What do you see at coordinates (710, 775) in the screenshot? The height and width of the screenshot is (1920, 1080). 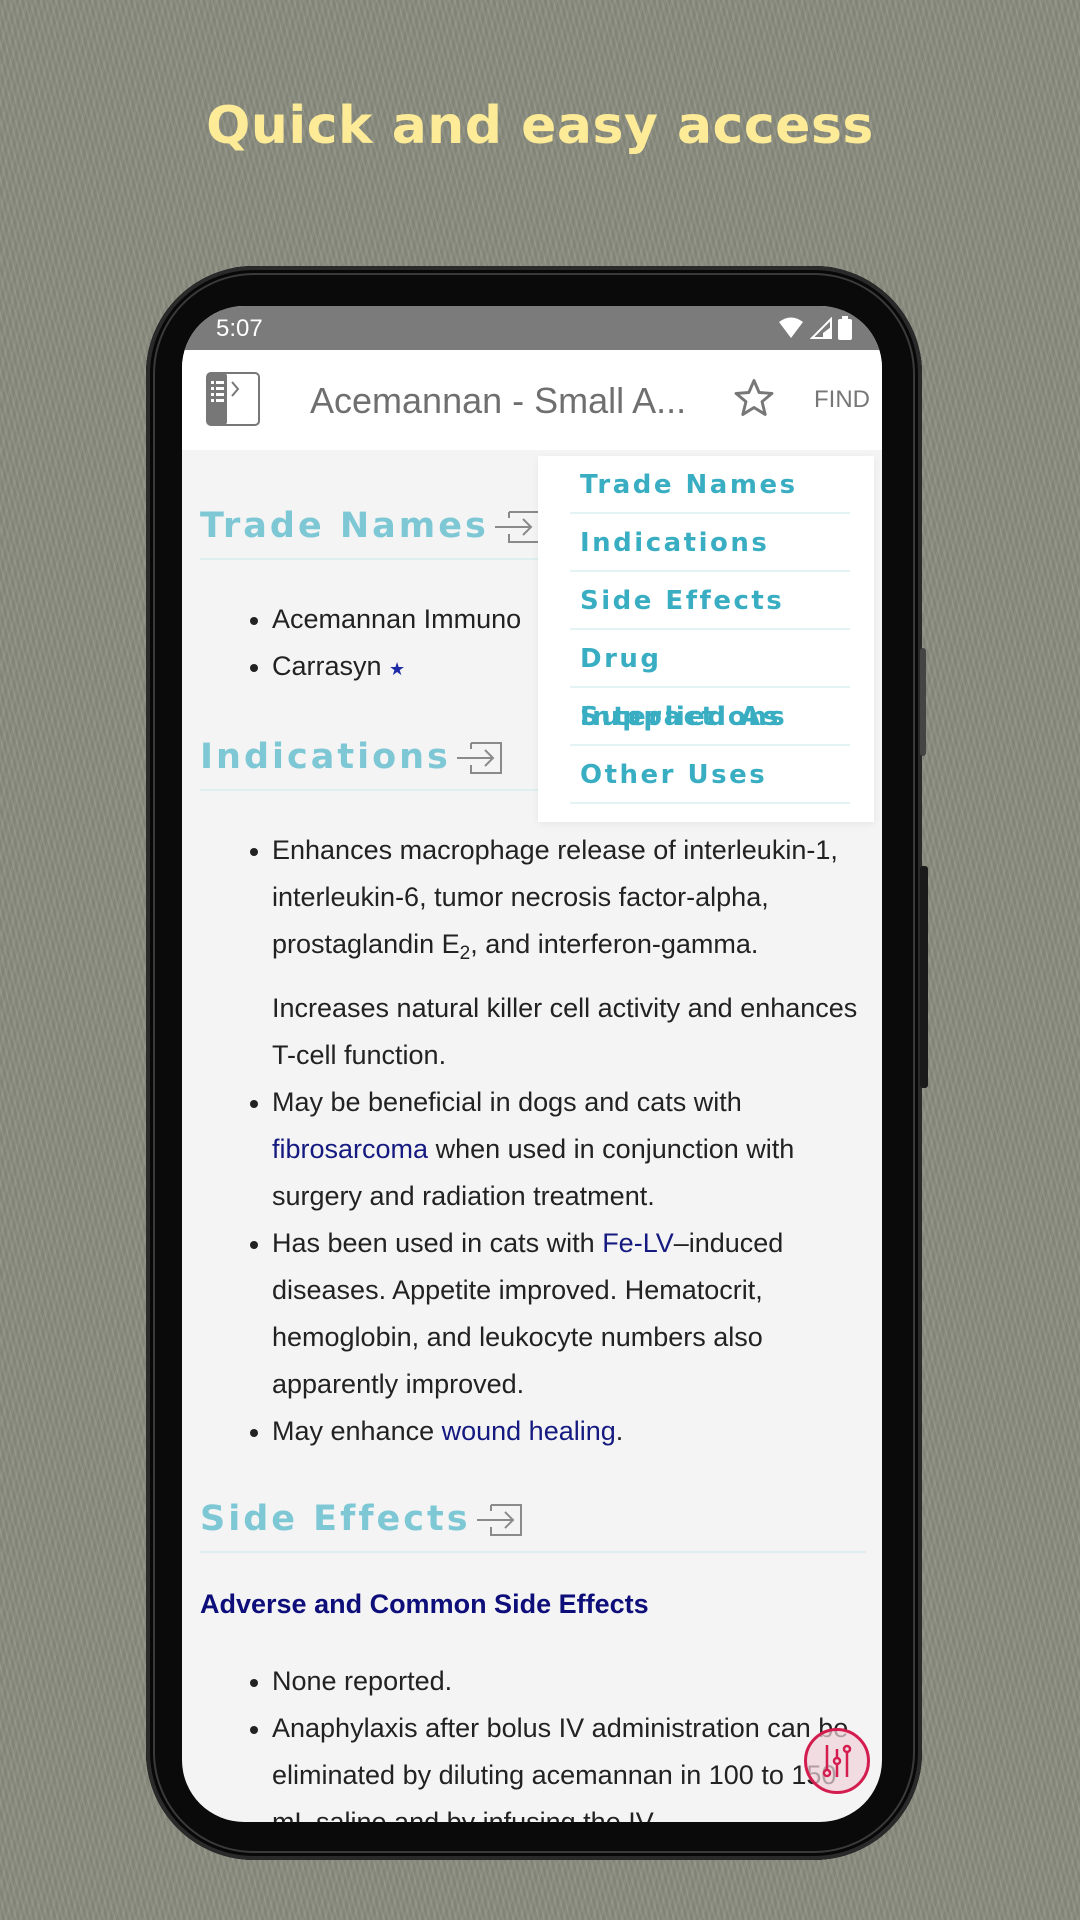 I see `menu-item-other-uses: Other Uses` at bounding box center [710, 775].